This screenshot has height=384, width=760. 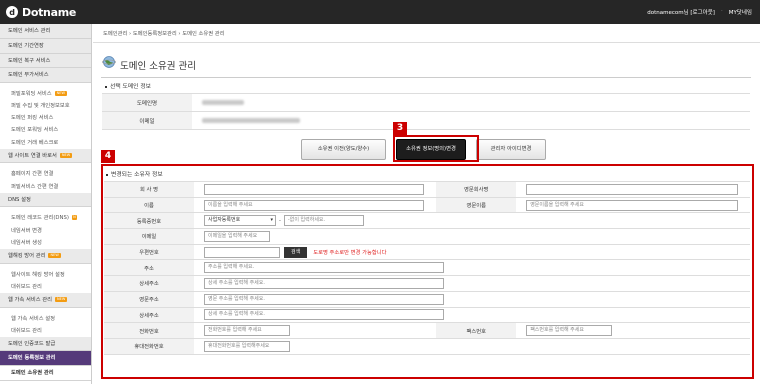 I want to click on address-en-input: 영문 주소를 입력해 주세요., so click(x=324, y=299).